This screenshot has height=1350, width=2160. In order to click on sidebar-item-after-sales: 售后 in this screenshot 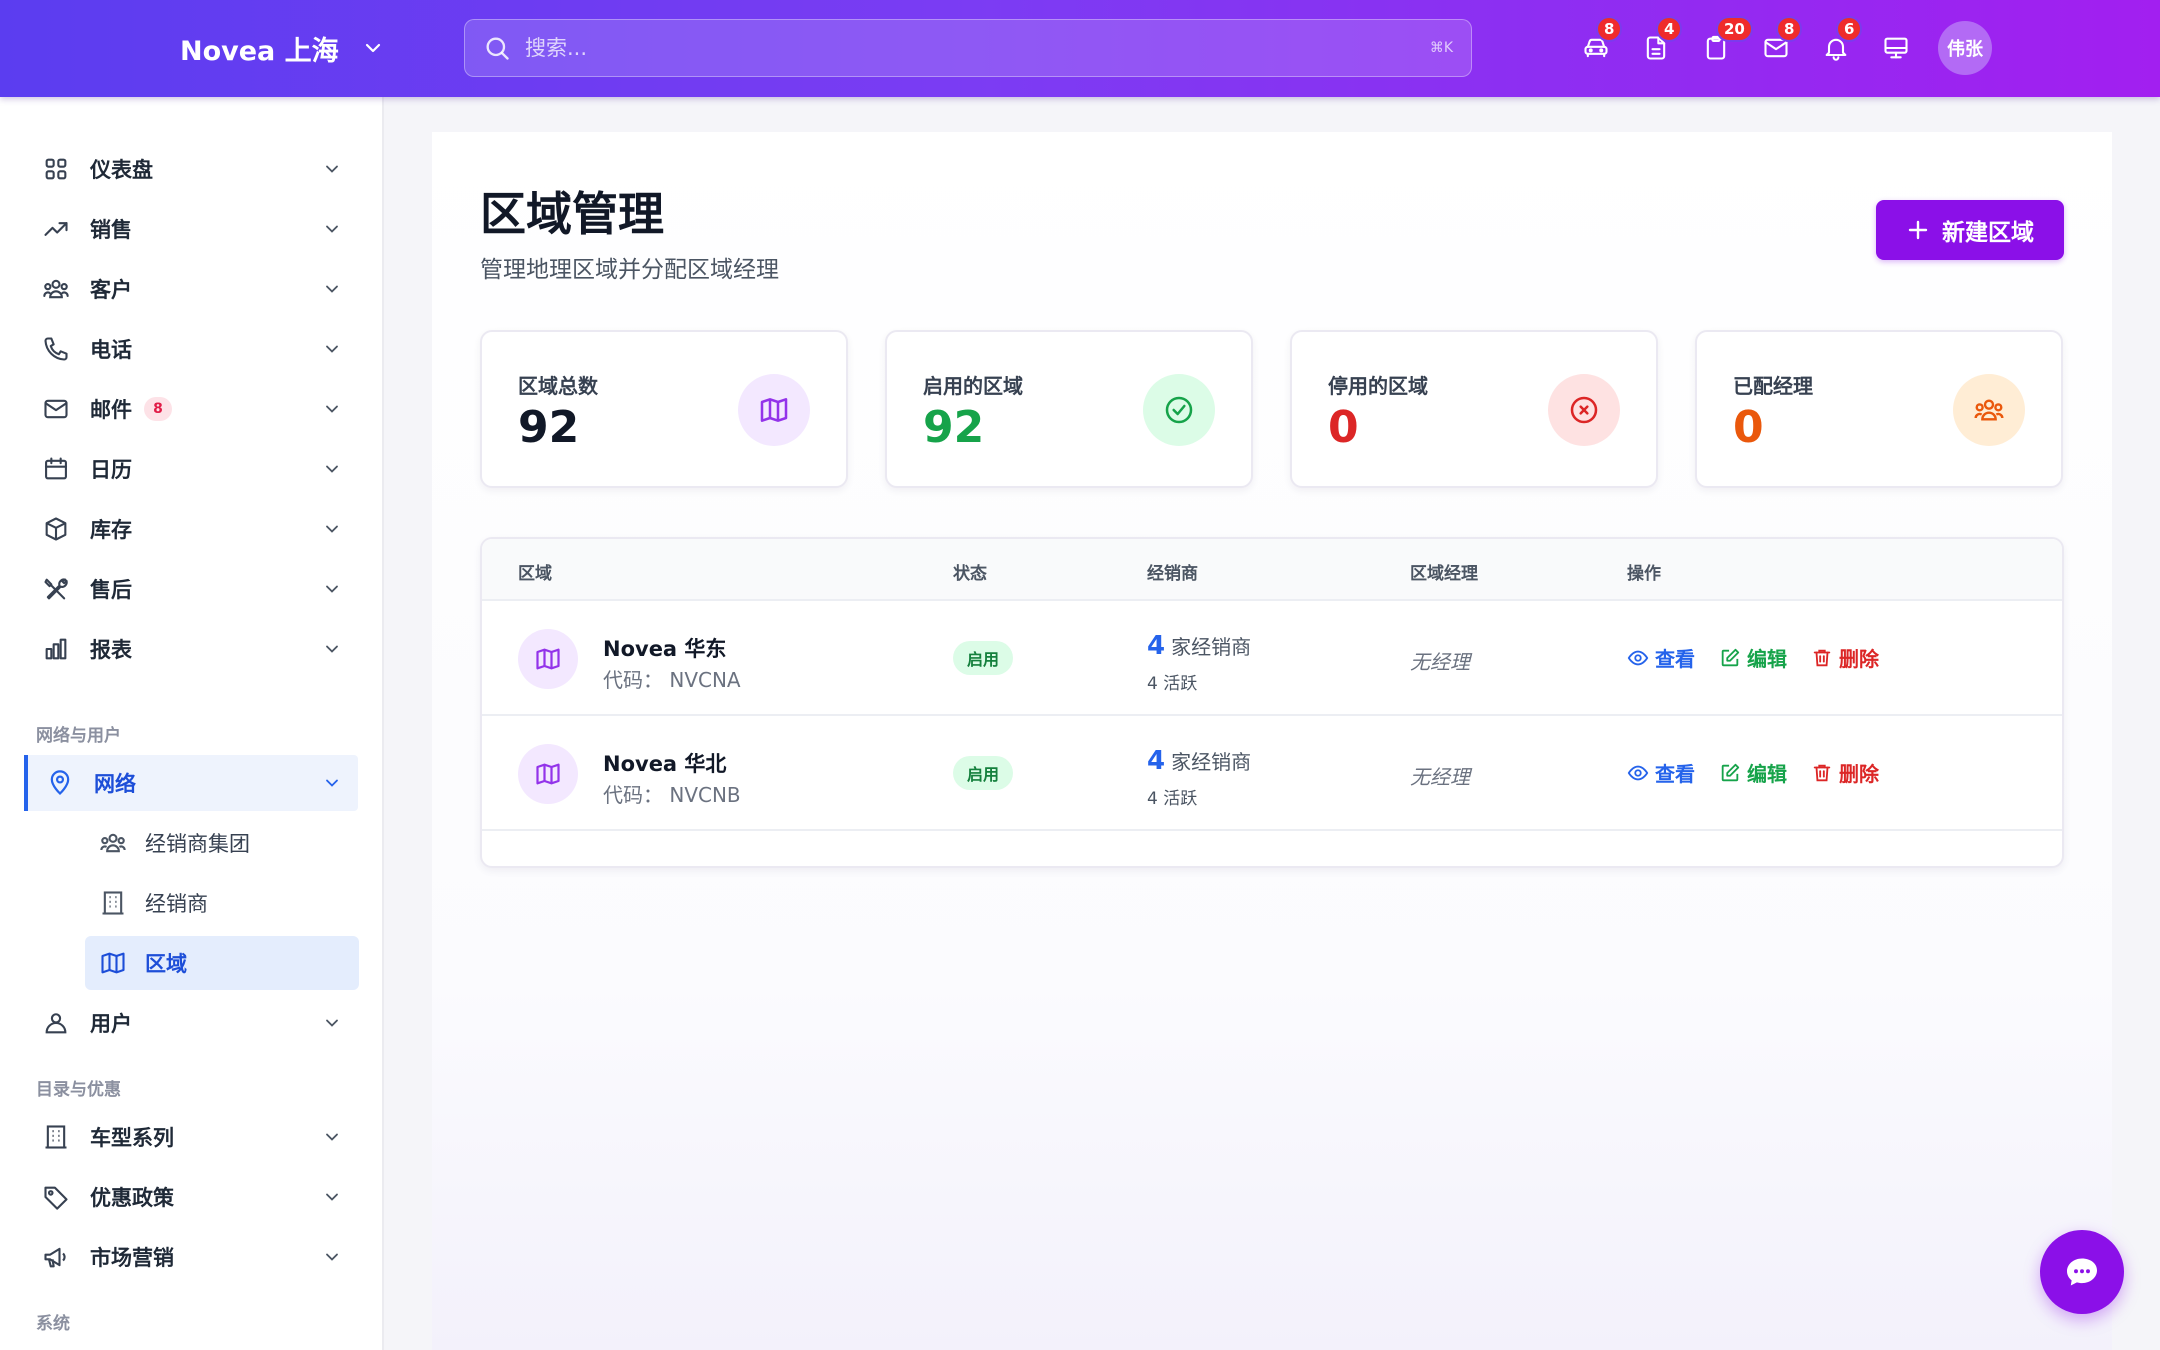, I will do `click(191, 589)`.